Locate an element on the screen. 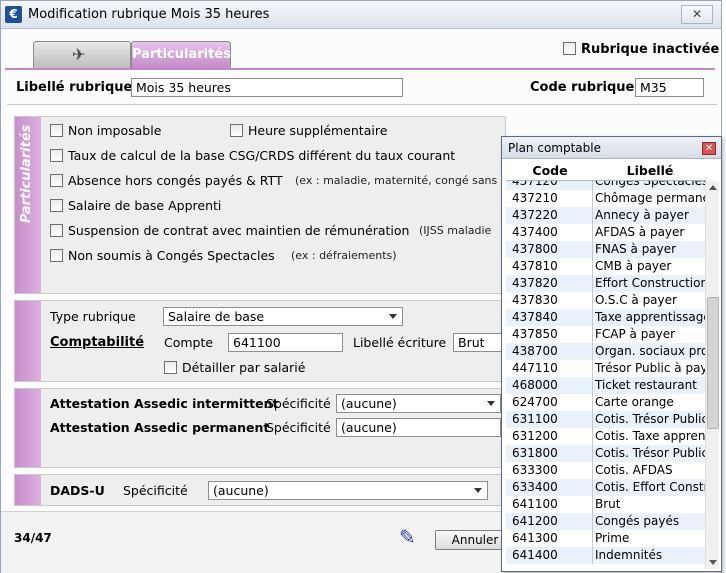 The height and width of the screenshot is (573, 726). table-row: 641300 Prime is located at coordinates (606, 538).